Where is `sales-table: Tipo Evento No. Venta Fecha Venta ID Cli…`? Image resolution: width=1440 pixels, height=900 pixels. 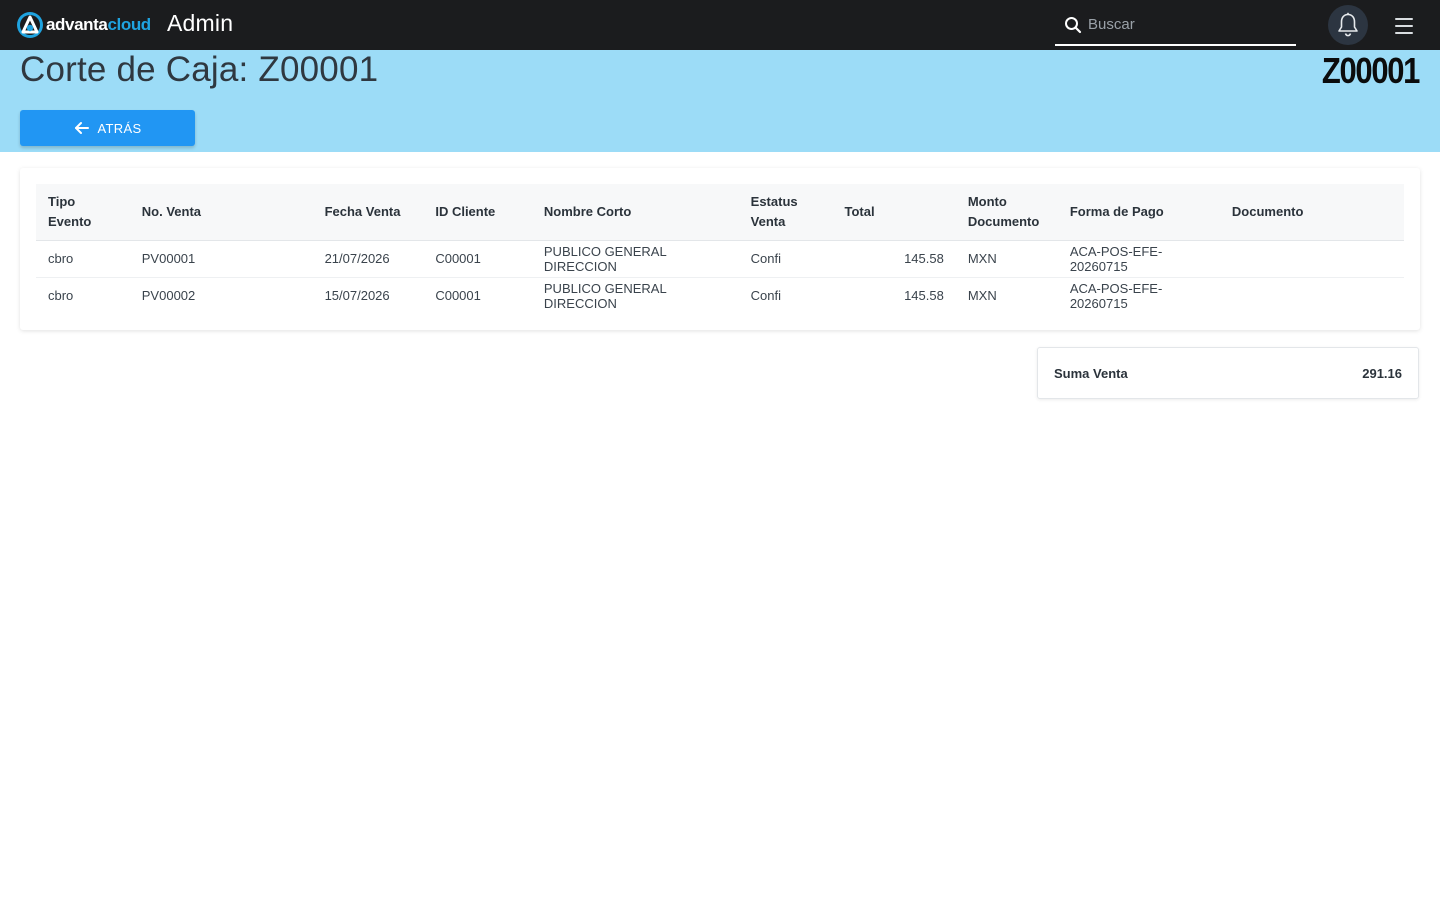 sales-table: Tipo Evento No. Venta Fecha Venta ID Cli… is located at coordinates (720, 249).